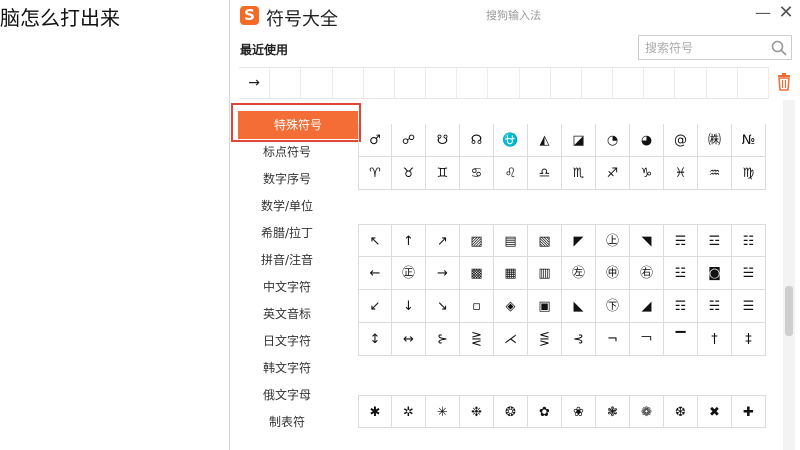 The image size is (800, 450). I want to click on symbol-cell: ♌, so click(511, 173).